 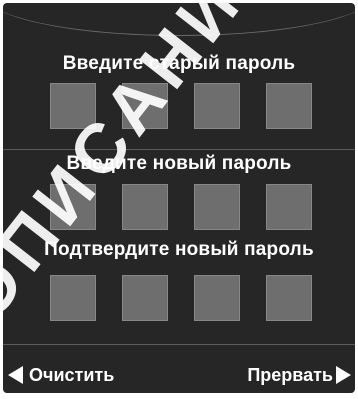 I want to click on new-password-label: Введите новый пароль, so click(x=179, y=163).